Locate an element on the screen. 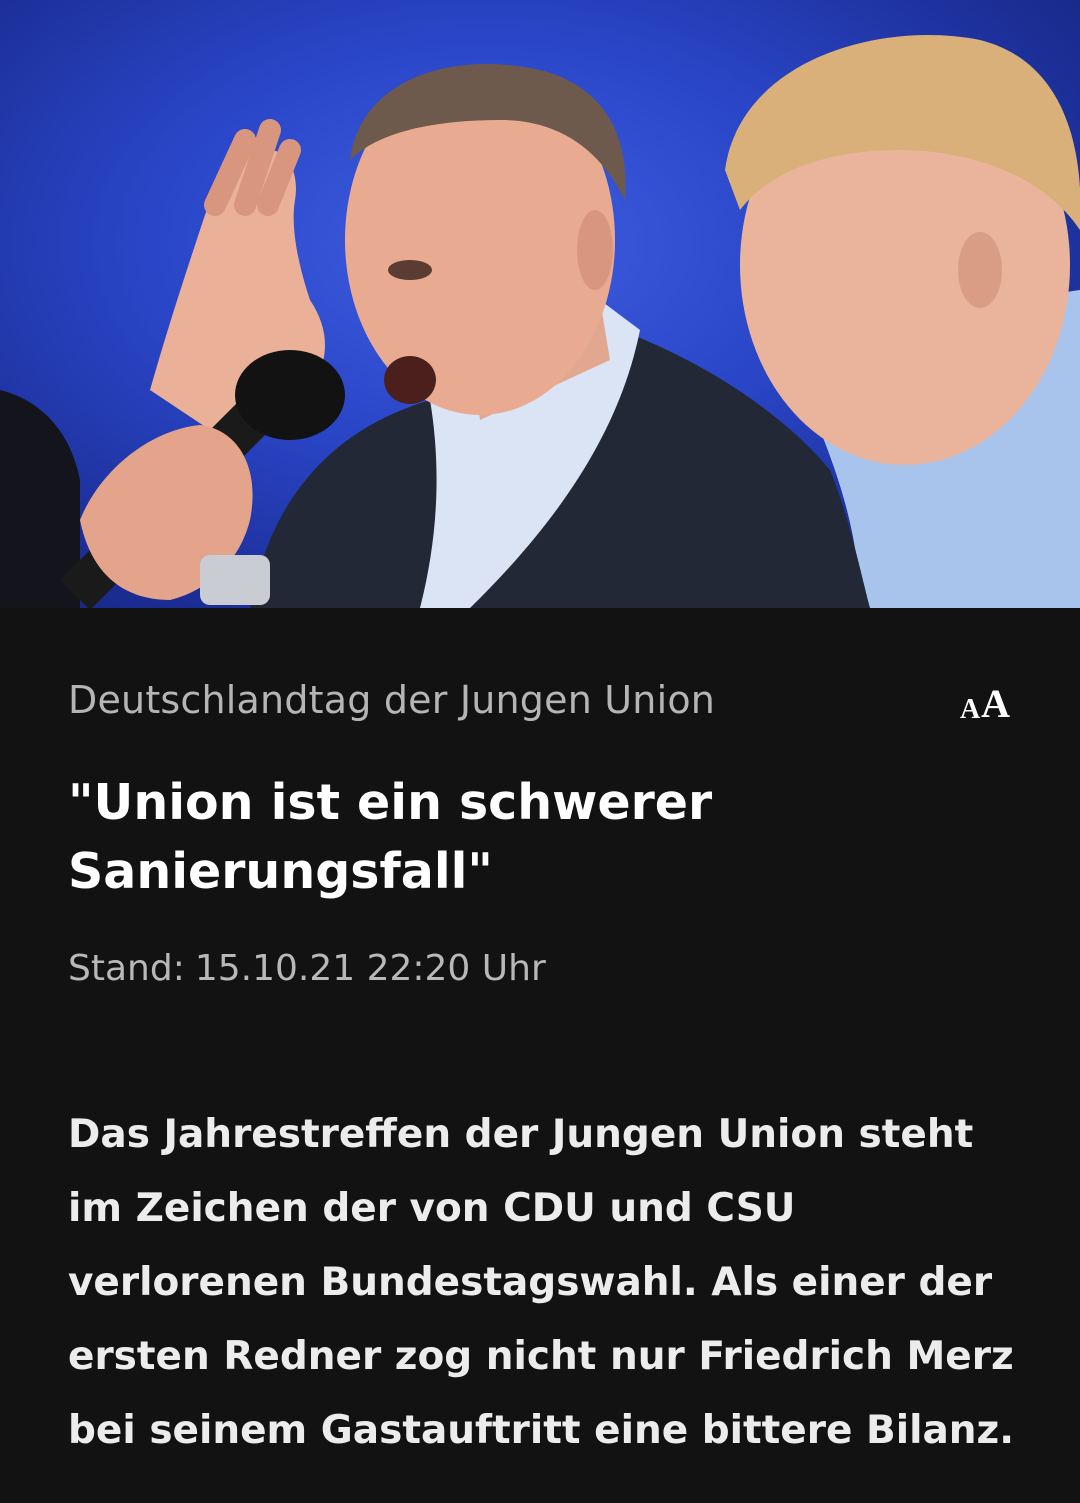 This screenshot has width=1080, height=1503. article-timestamp: Stand: 15.10.21 22:20 Uhr is located at coordinates (307, 968).